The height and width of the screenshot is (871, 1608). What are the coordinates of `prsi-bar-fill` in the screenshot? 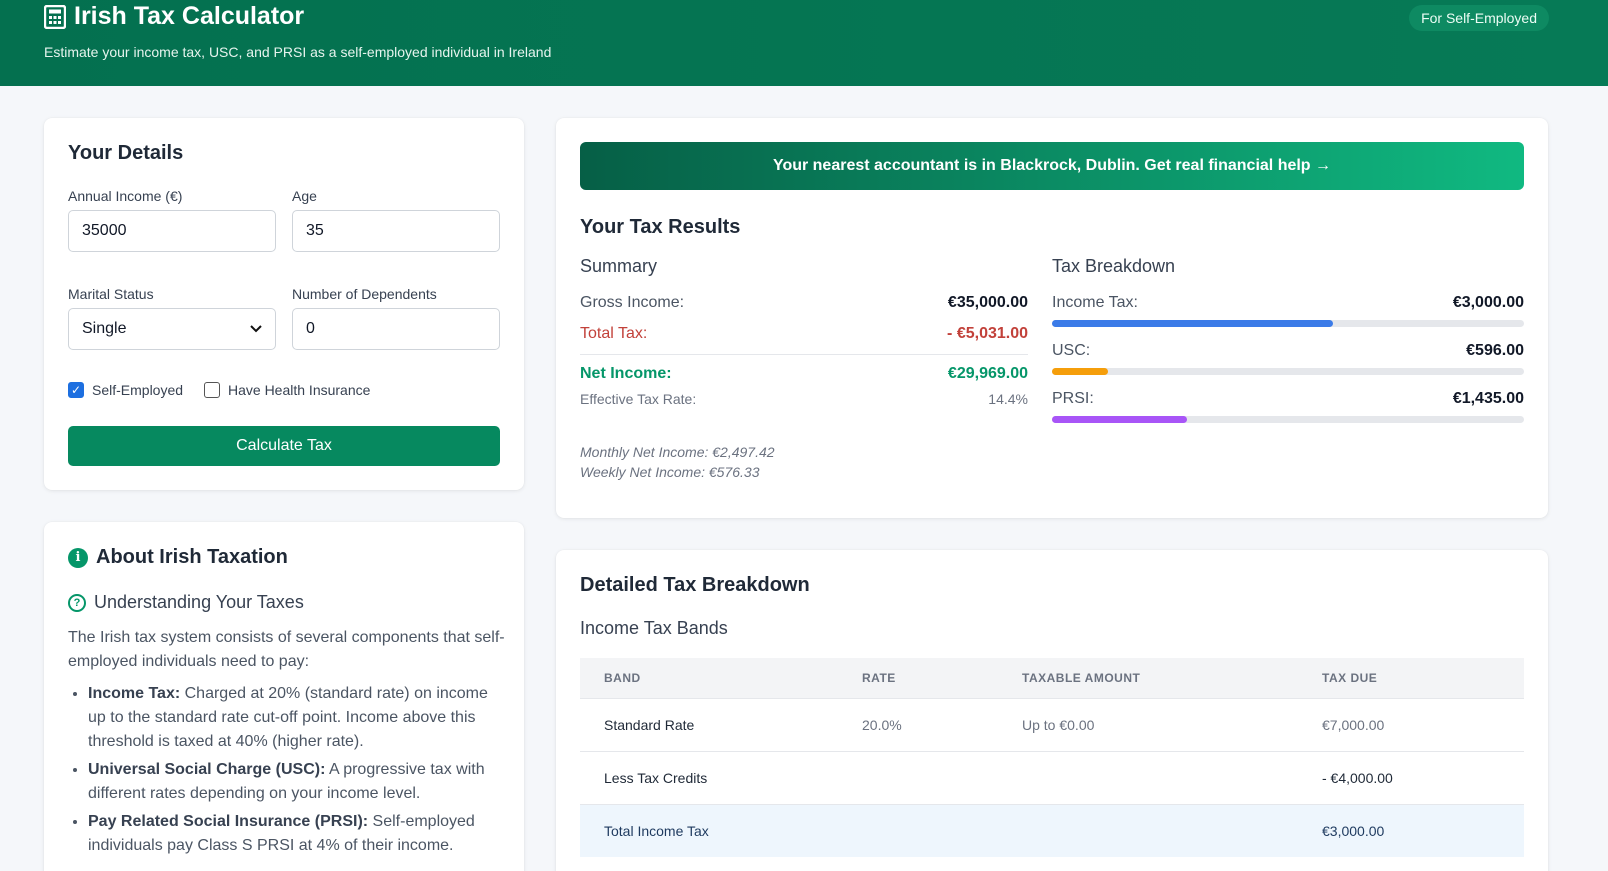 It's located at (1119, 419).